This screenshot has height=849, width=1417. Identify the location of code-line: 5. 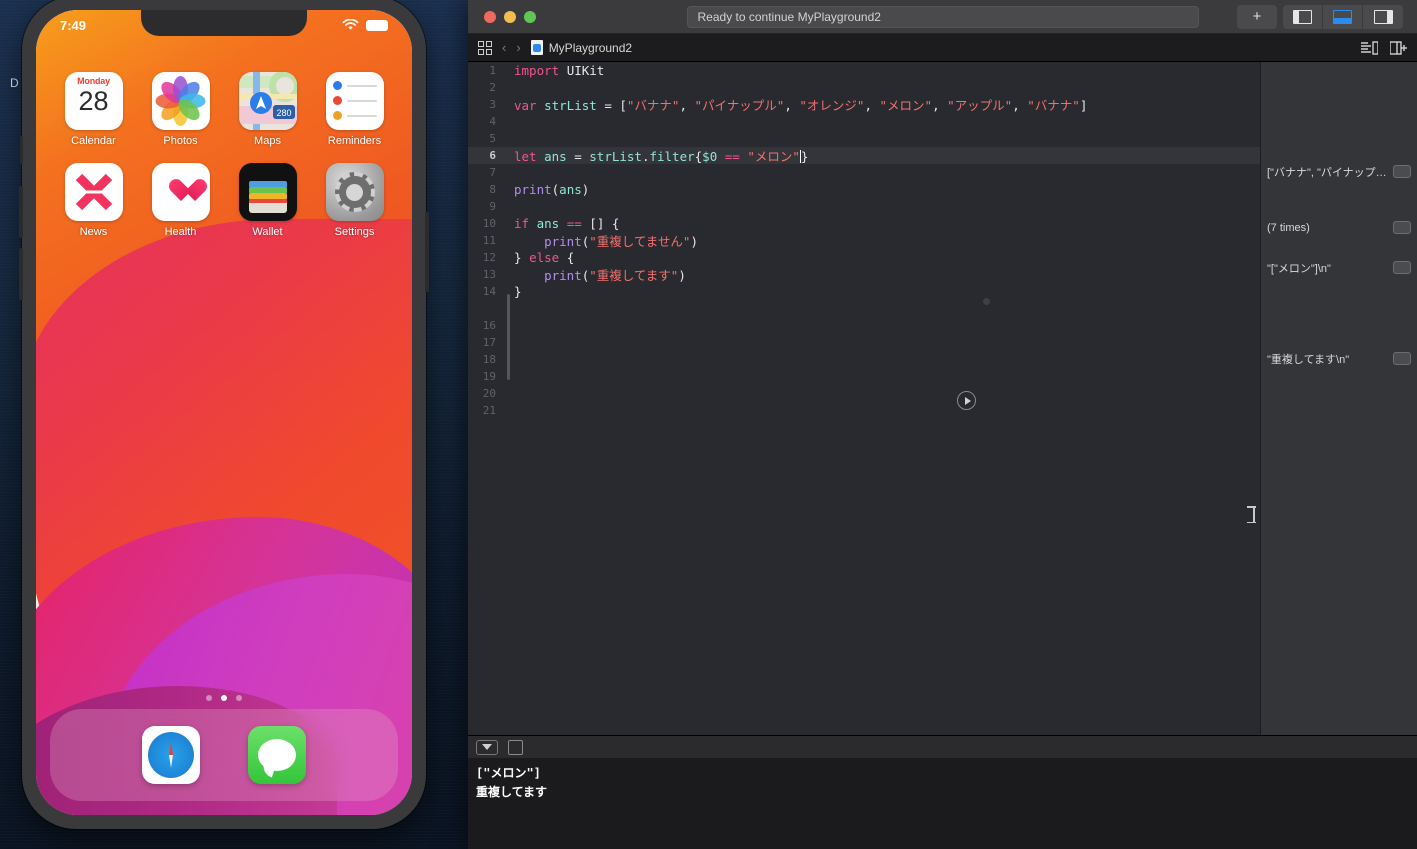
(864, 138).